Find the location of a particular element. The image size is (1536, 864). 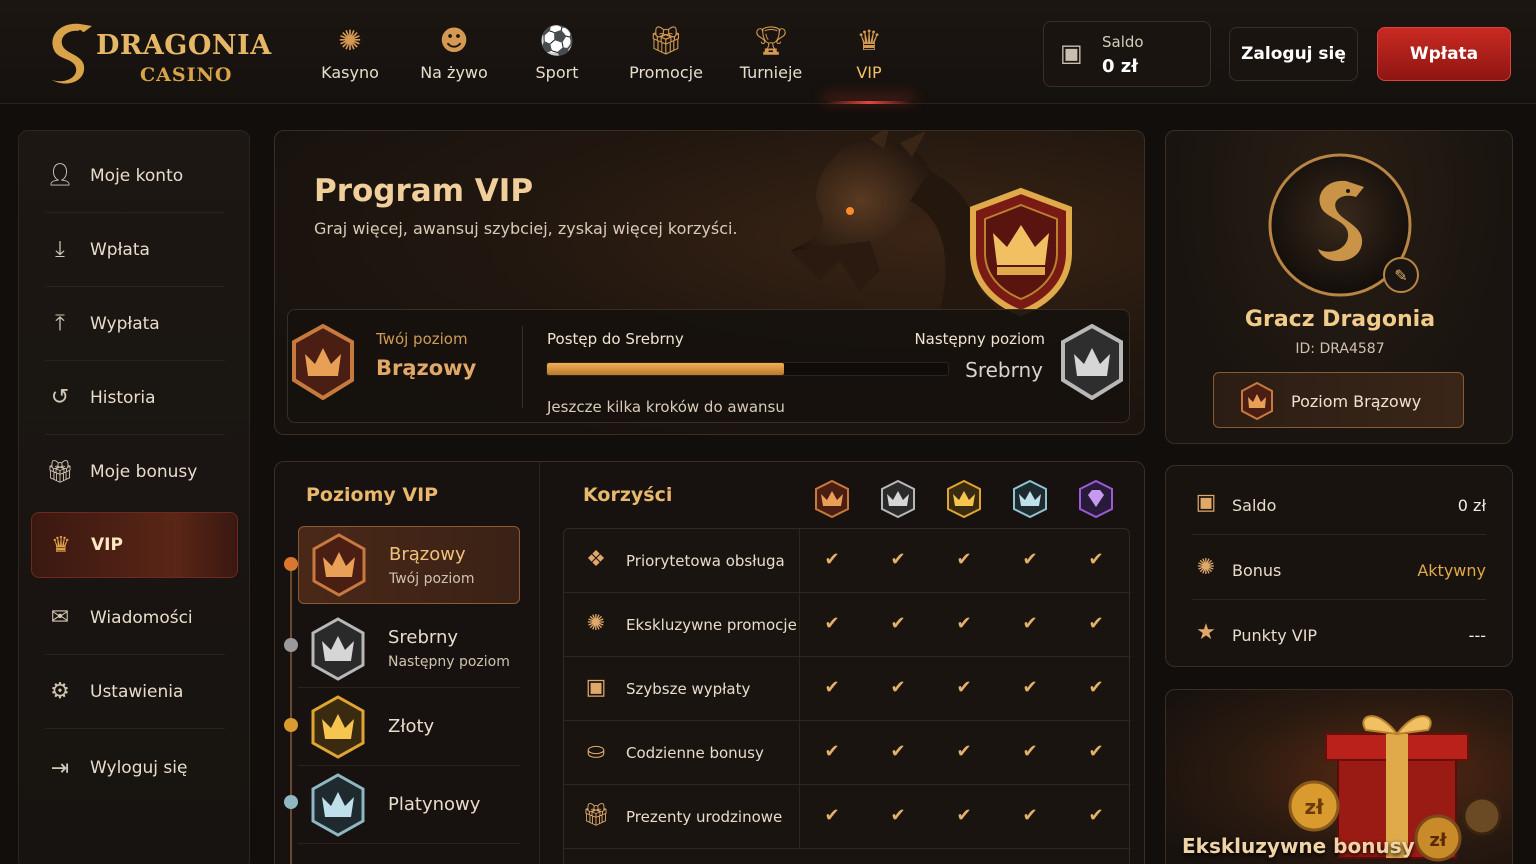

nav-label: VIP is located at coordinates (869, 72).